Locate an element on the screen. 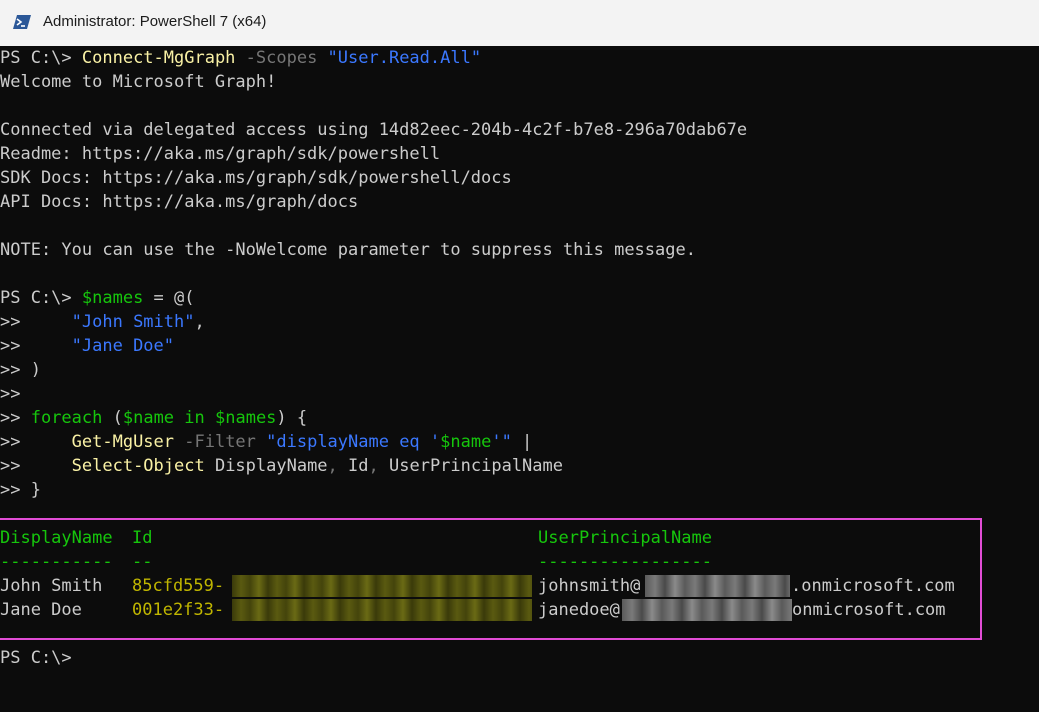  table-row-id: 001e2f33- is located at coordinates (178, 610).